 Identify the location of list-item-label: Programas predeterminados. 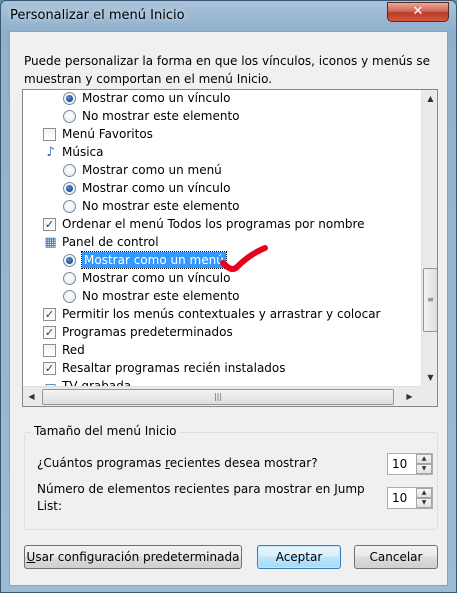
(147, 332).